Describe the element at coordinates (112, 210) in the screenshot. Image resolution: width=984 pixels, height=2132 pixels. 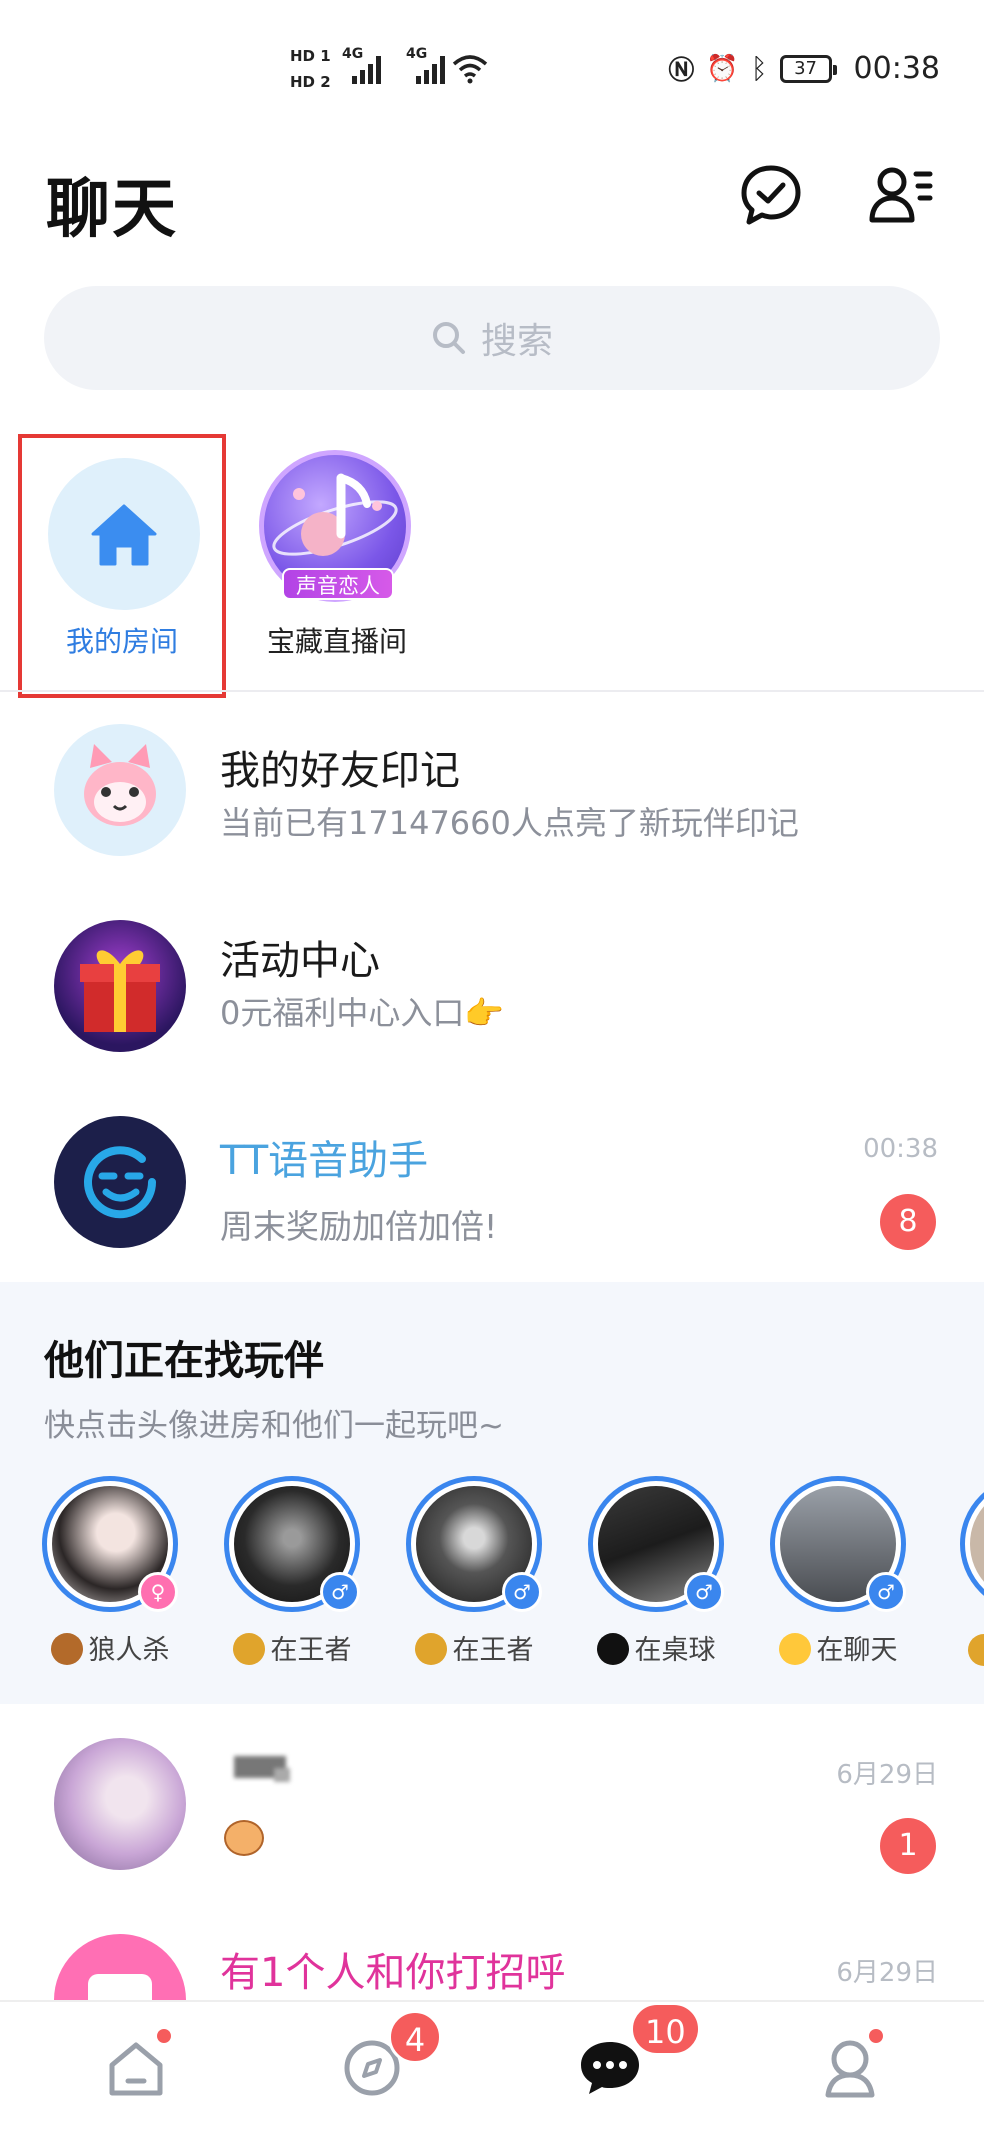
I see `page-title: 聊天` at that location.